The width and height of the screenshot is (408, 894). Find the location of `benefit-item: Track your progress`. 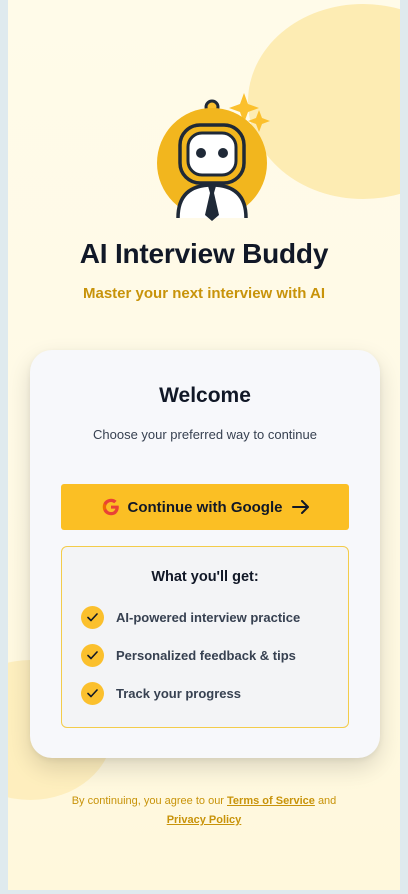

benefit-item: Track your progress is located at coordinates (161, 693).